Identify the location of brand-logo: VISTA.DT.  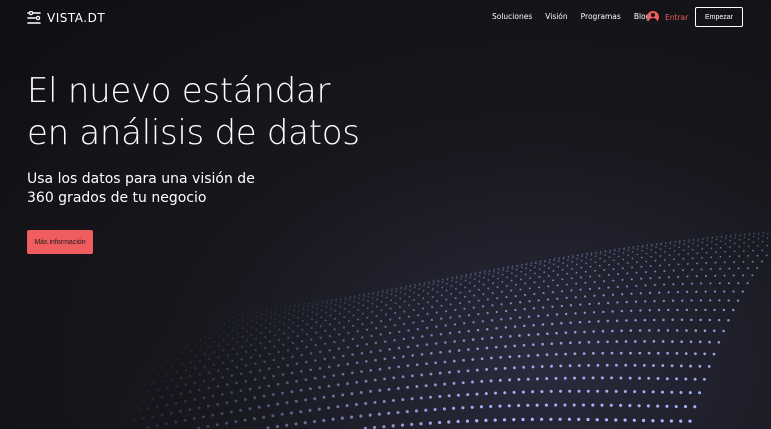
(66, 18).